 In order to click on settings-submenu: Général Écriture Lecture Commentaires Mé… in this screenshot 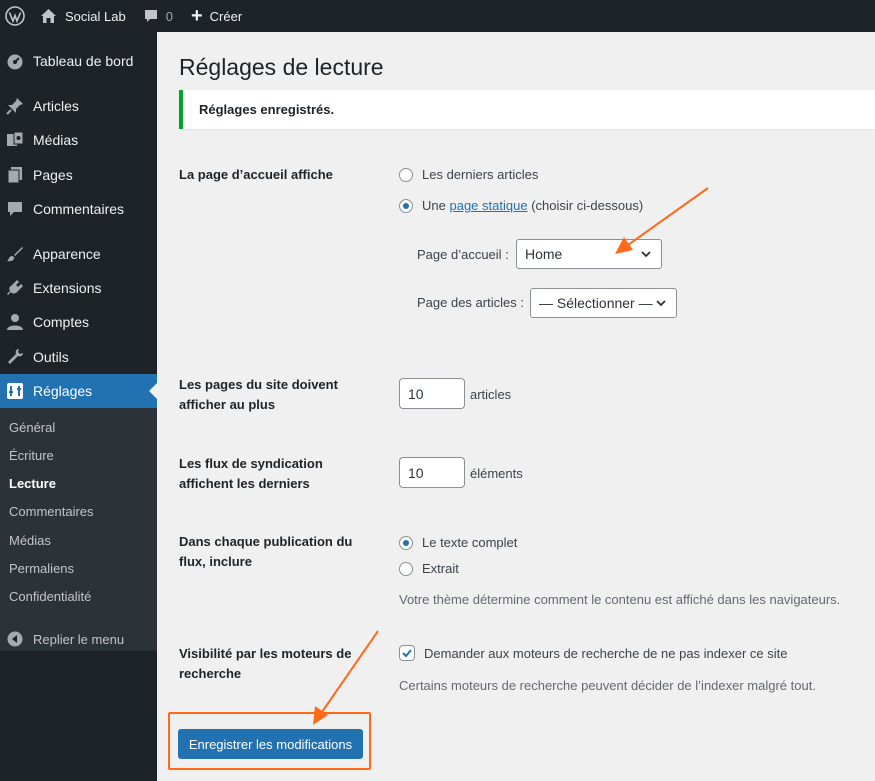, I will do `click(78, 529)`.